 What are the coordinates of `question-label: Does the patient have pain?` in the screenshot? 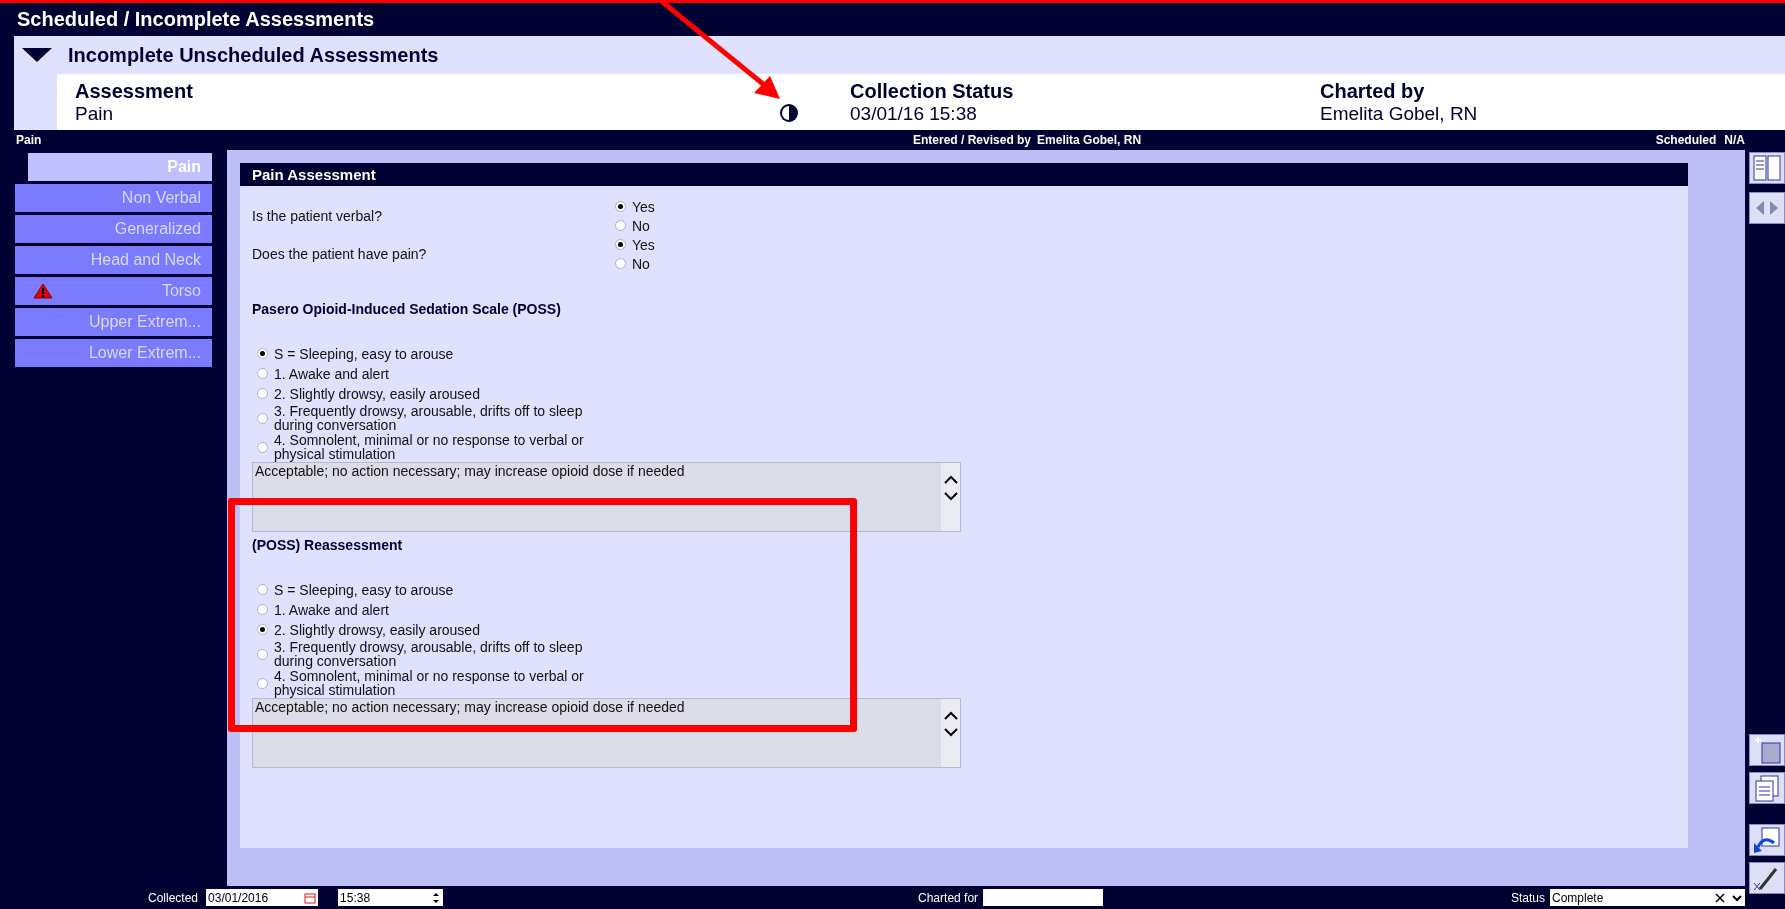 It's located at (339, 254).